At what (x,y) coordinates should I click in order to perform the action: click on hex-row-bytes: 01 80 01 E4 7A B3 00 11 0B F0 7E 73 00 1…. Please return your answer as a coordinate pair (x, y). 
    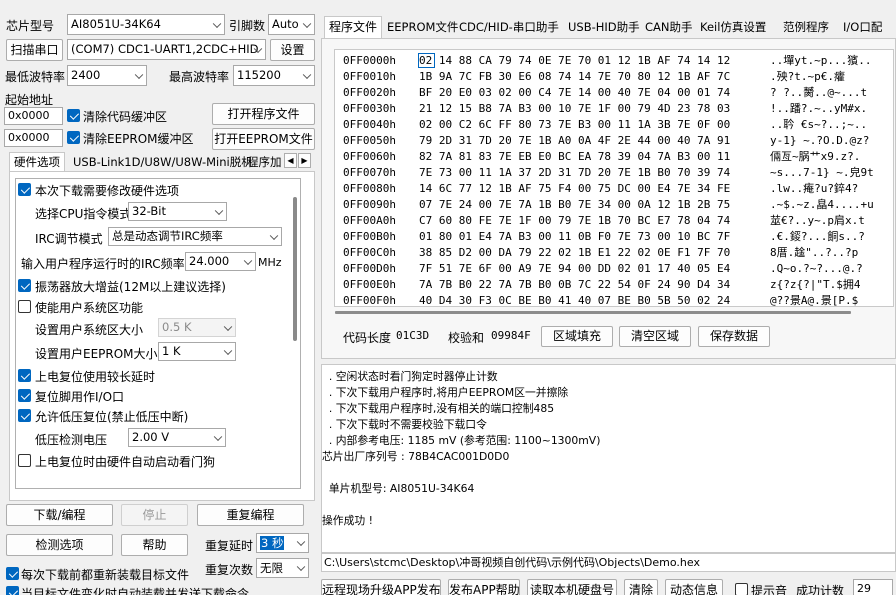
    Looking at the image, I should click on (574, 237).